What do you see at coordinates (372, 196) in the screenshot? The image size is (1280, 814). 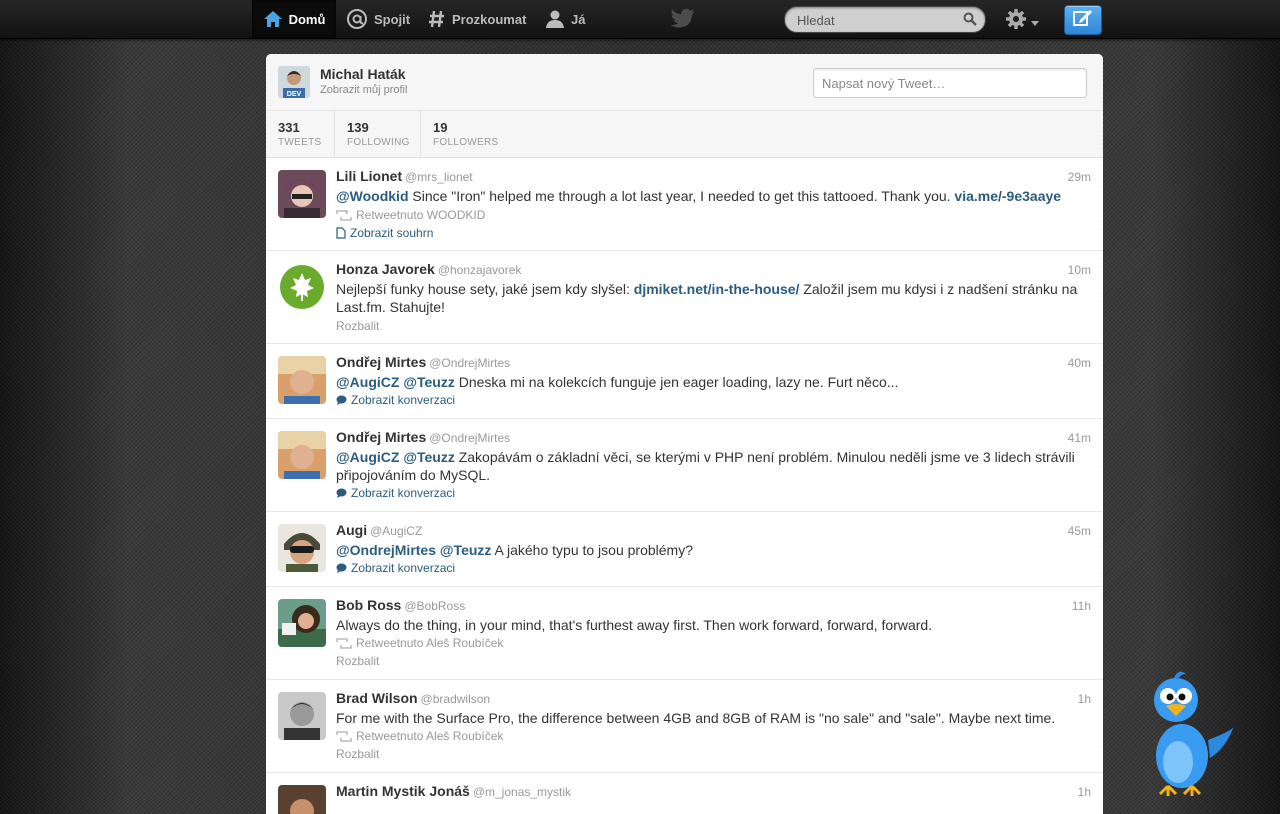 I see `mention-link: @Woodkid` at bounding box center [372, 196].